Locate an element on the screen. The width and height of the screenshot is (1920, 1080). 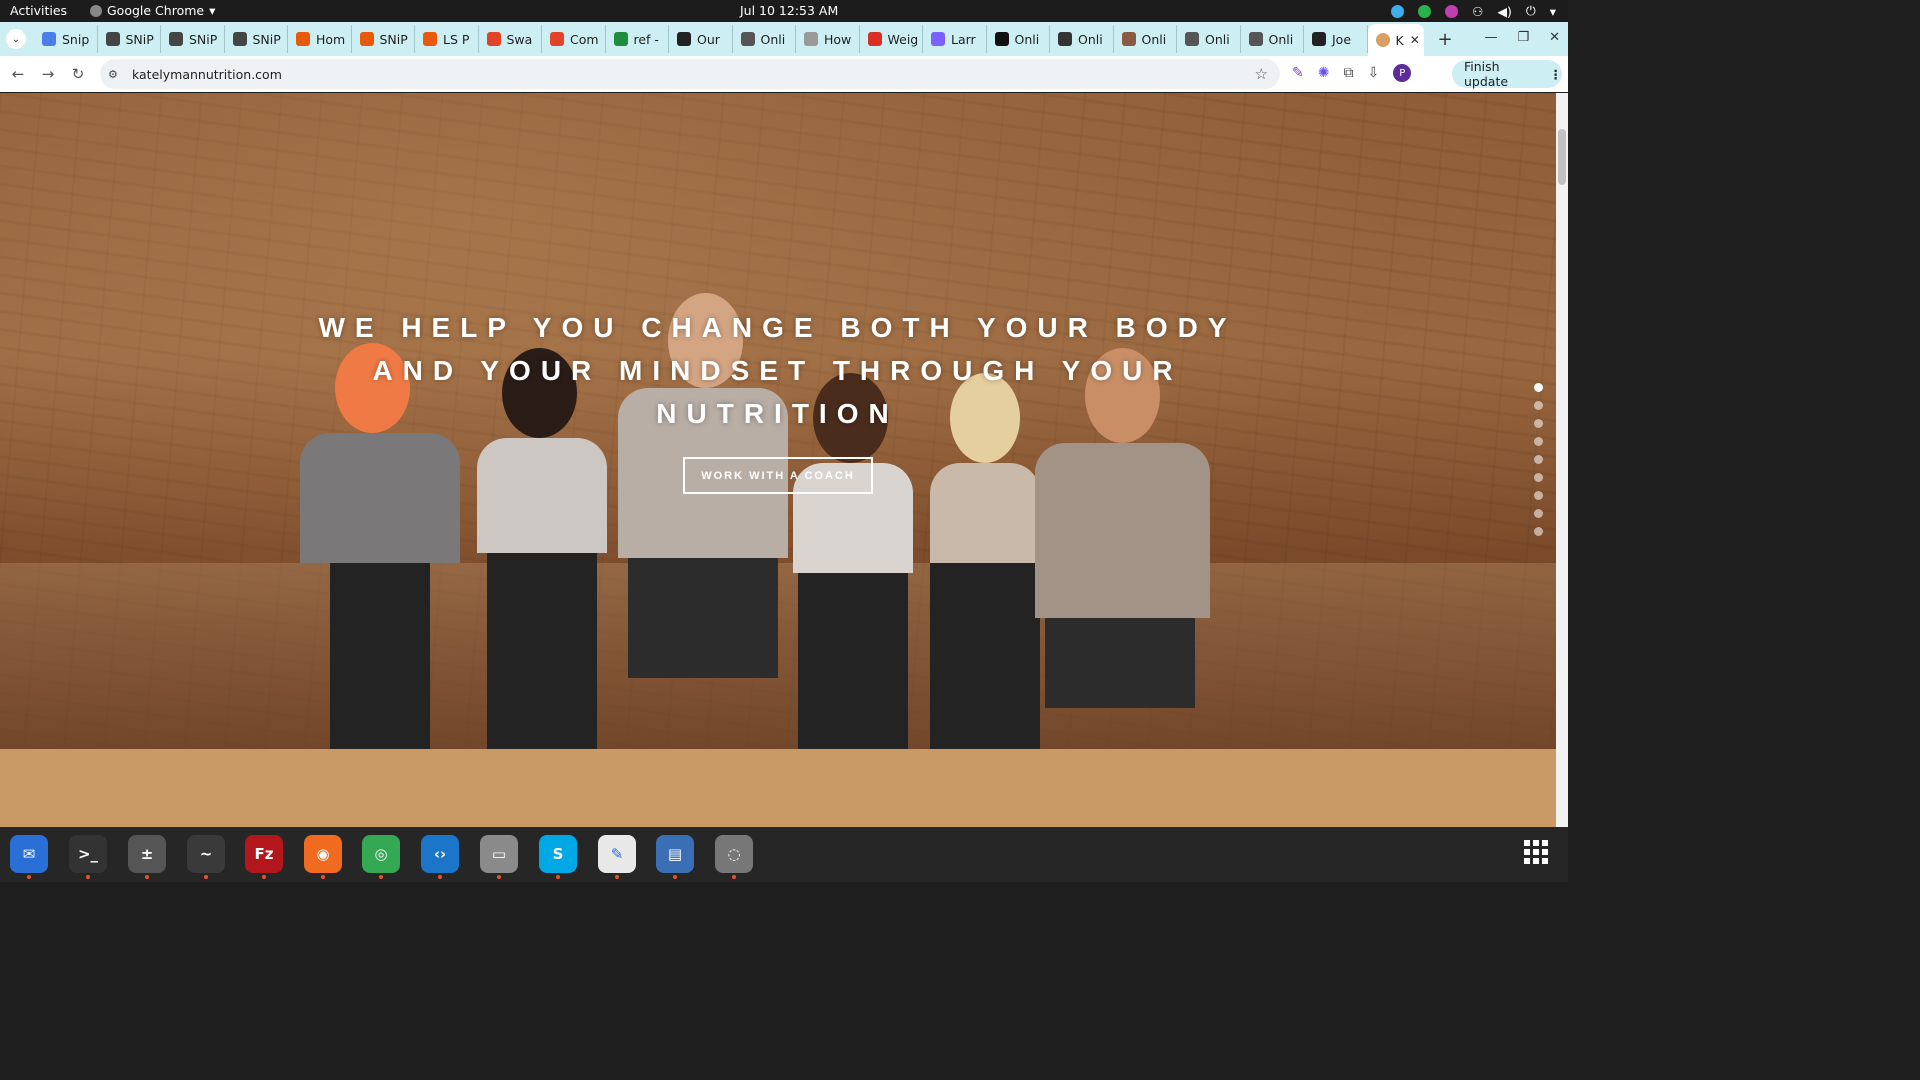
dock-skype-icon: S is located at coordinates (558, 854).